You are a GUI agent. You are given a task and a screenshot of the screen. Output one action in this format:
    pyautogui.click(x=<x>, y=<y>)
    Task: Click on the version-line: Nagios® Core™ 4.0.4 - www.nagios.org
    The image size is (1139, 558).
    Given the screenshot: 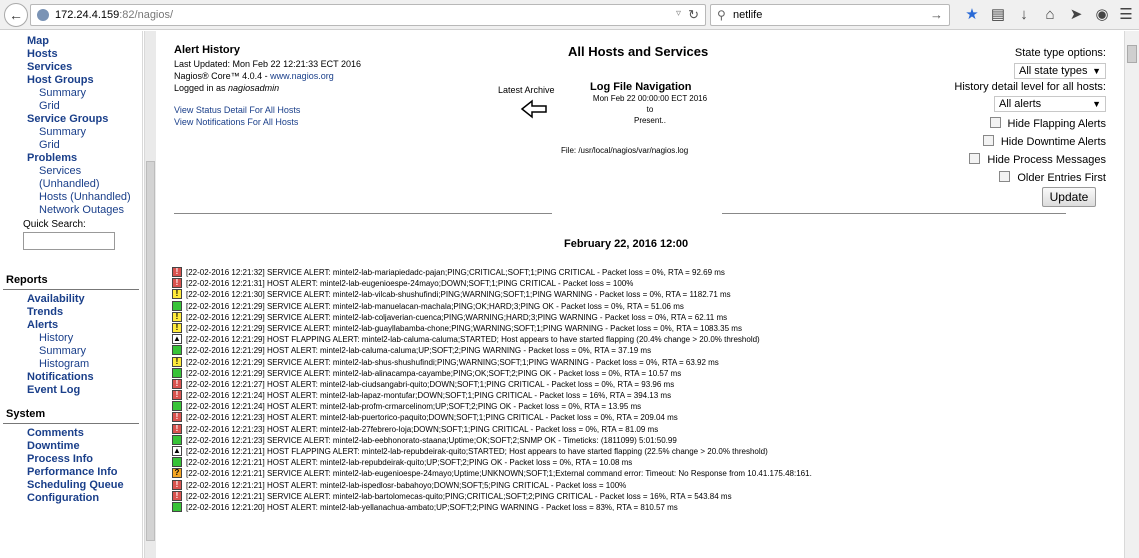 What is the action you would take?
    pyautogui.click(x=254, y=76)
    